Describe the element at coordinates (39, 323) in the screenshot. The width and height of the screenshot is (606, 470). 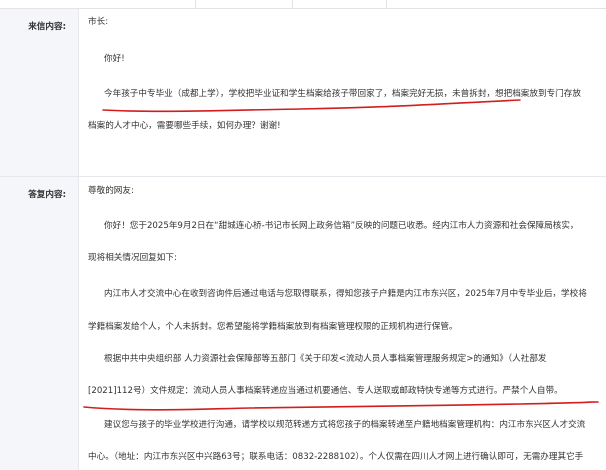
I see `reply-label-cell: 答复内容:` at that location.